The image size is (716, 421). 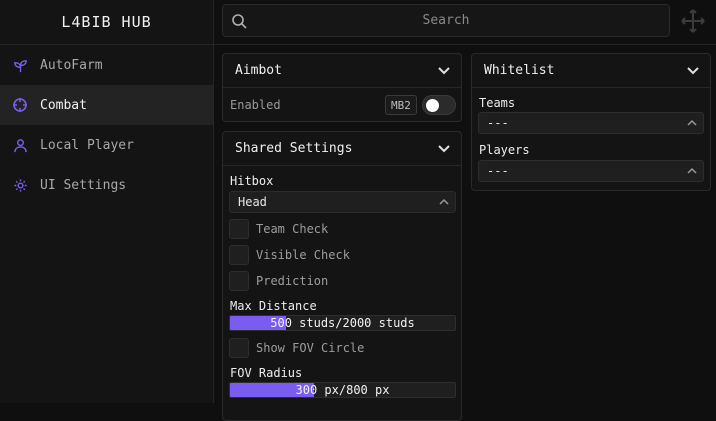 What do you see at coordinates (294, 148) in the screenshot?
I see `shared-settings-title: Shared Settings` at bounding box center [294, 148].